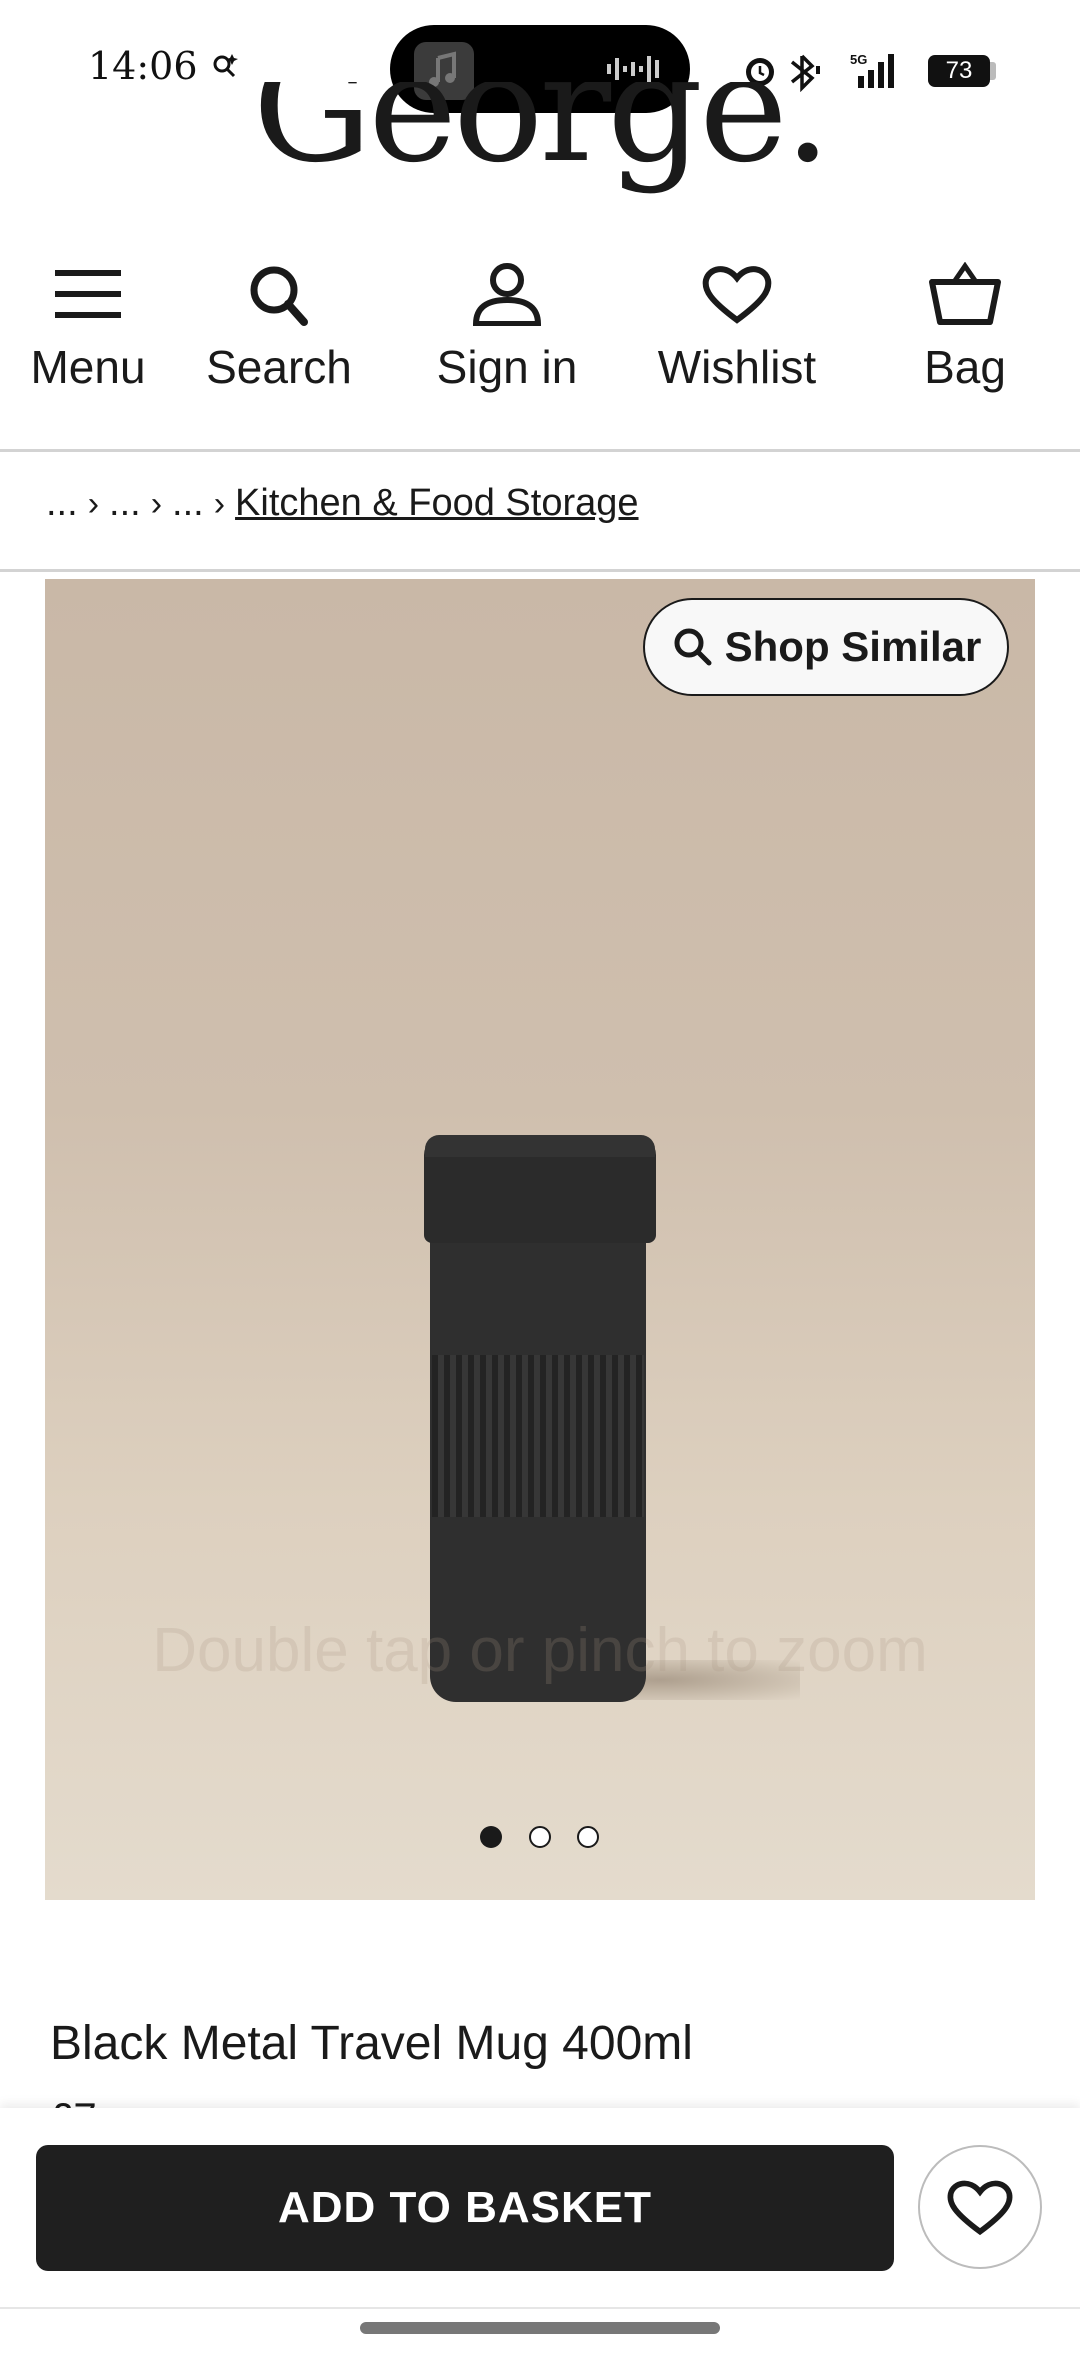 This screenshot has width=1080, height=2354. I want to click on audio-wave-icon, so click(633, 69).